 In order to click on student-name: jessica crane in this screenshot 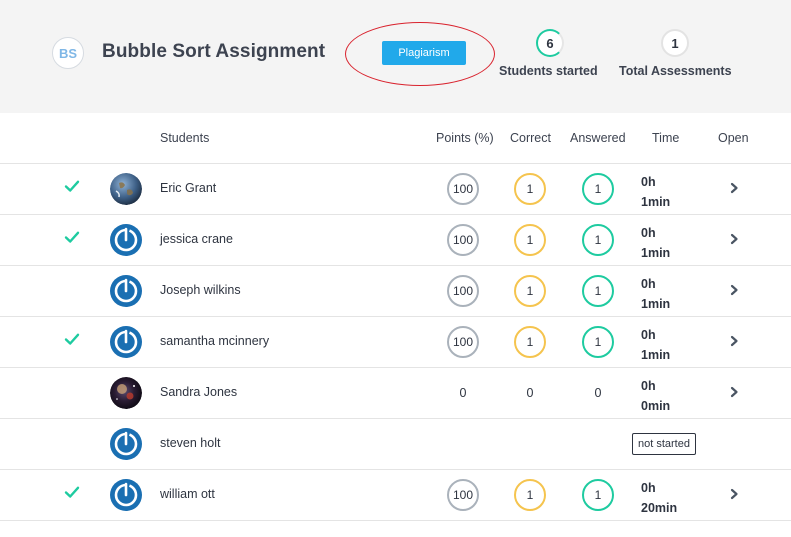, I will do `click(196, 239)`.